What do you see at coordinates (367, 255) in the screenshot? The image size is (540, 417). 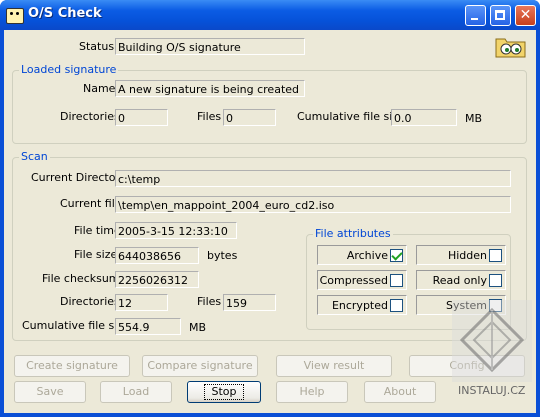 I see `archive-label: Archive` at bounding box center [367, 255].